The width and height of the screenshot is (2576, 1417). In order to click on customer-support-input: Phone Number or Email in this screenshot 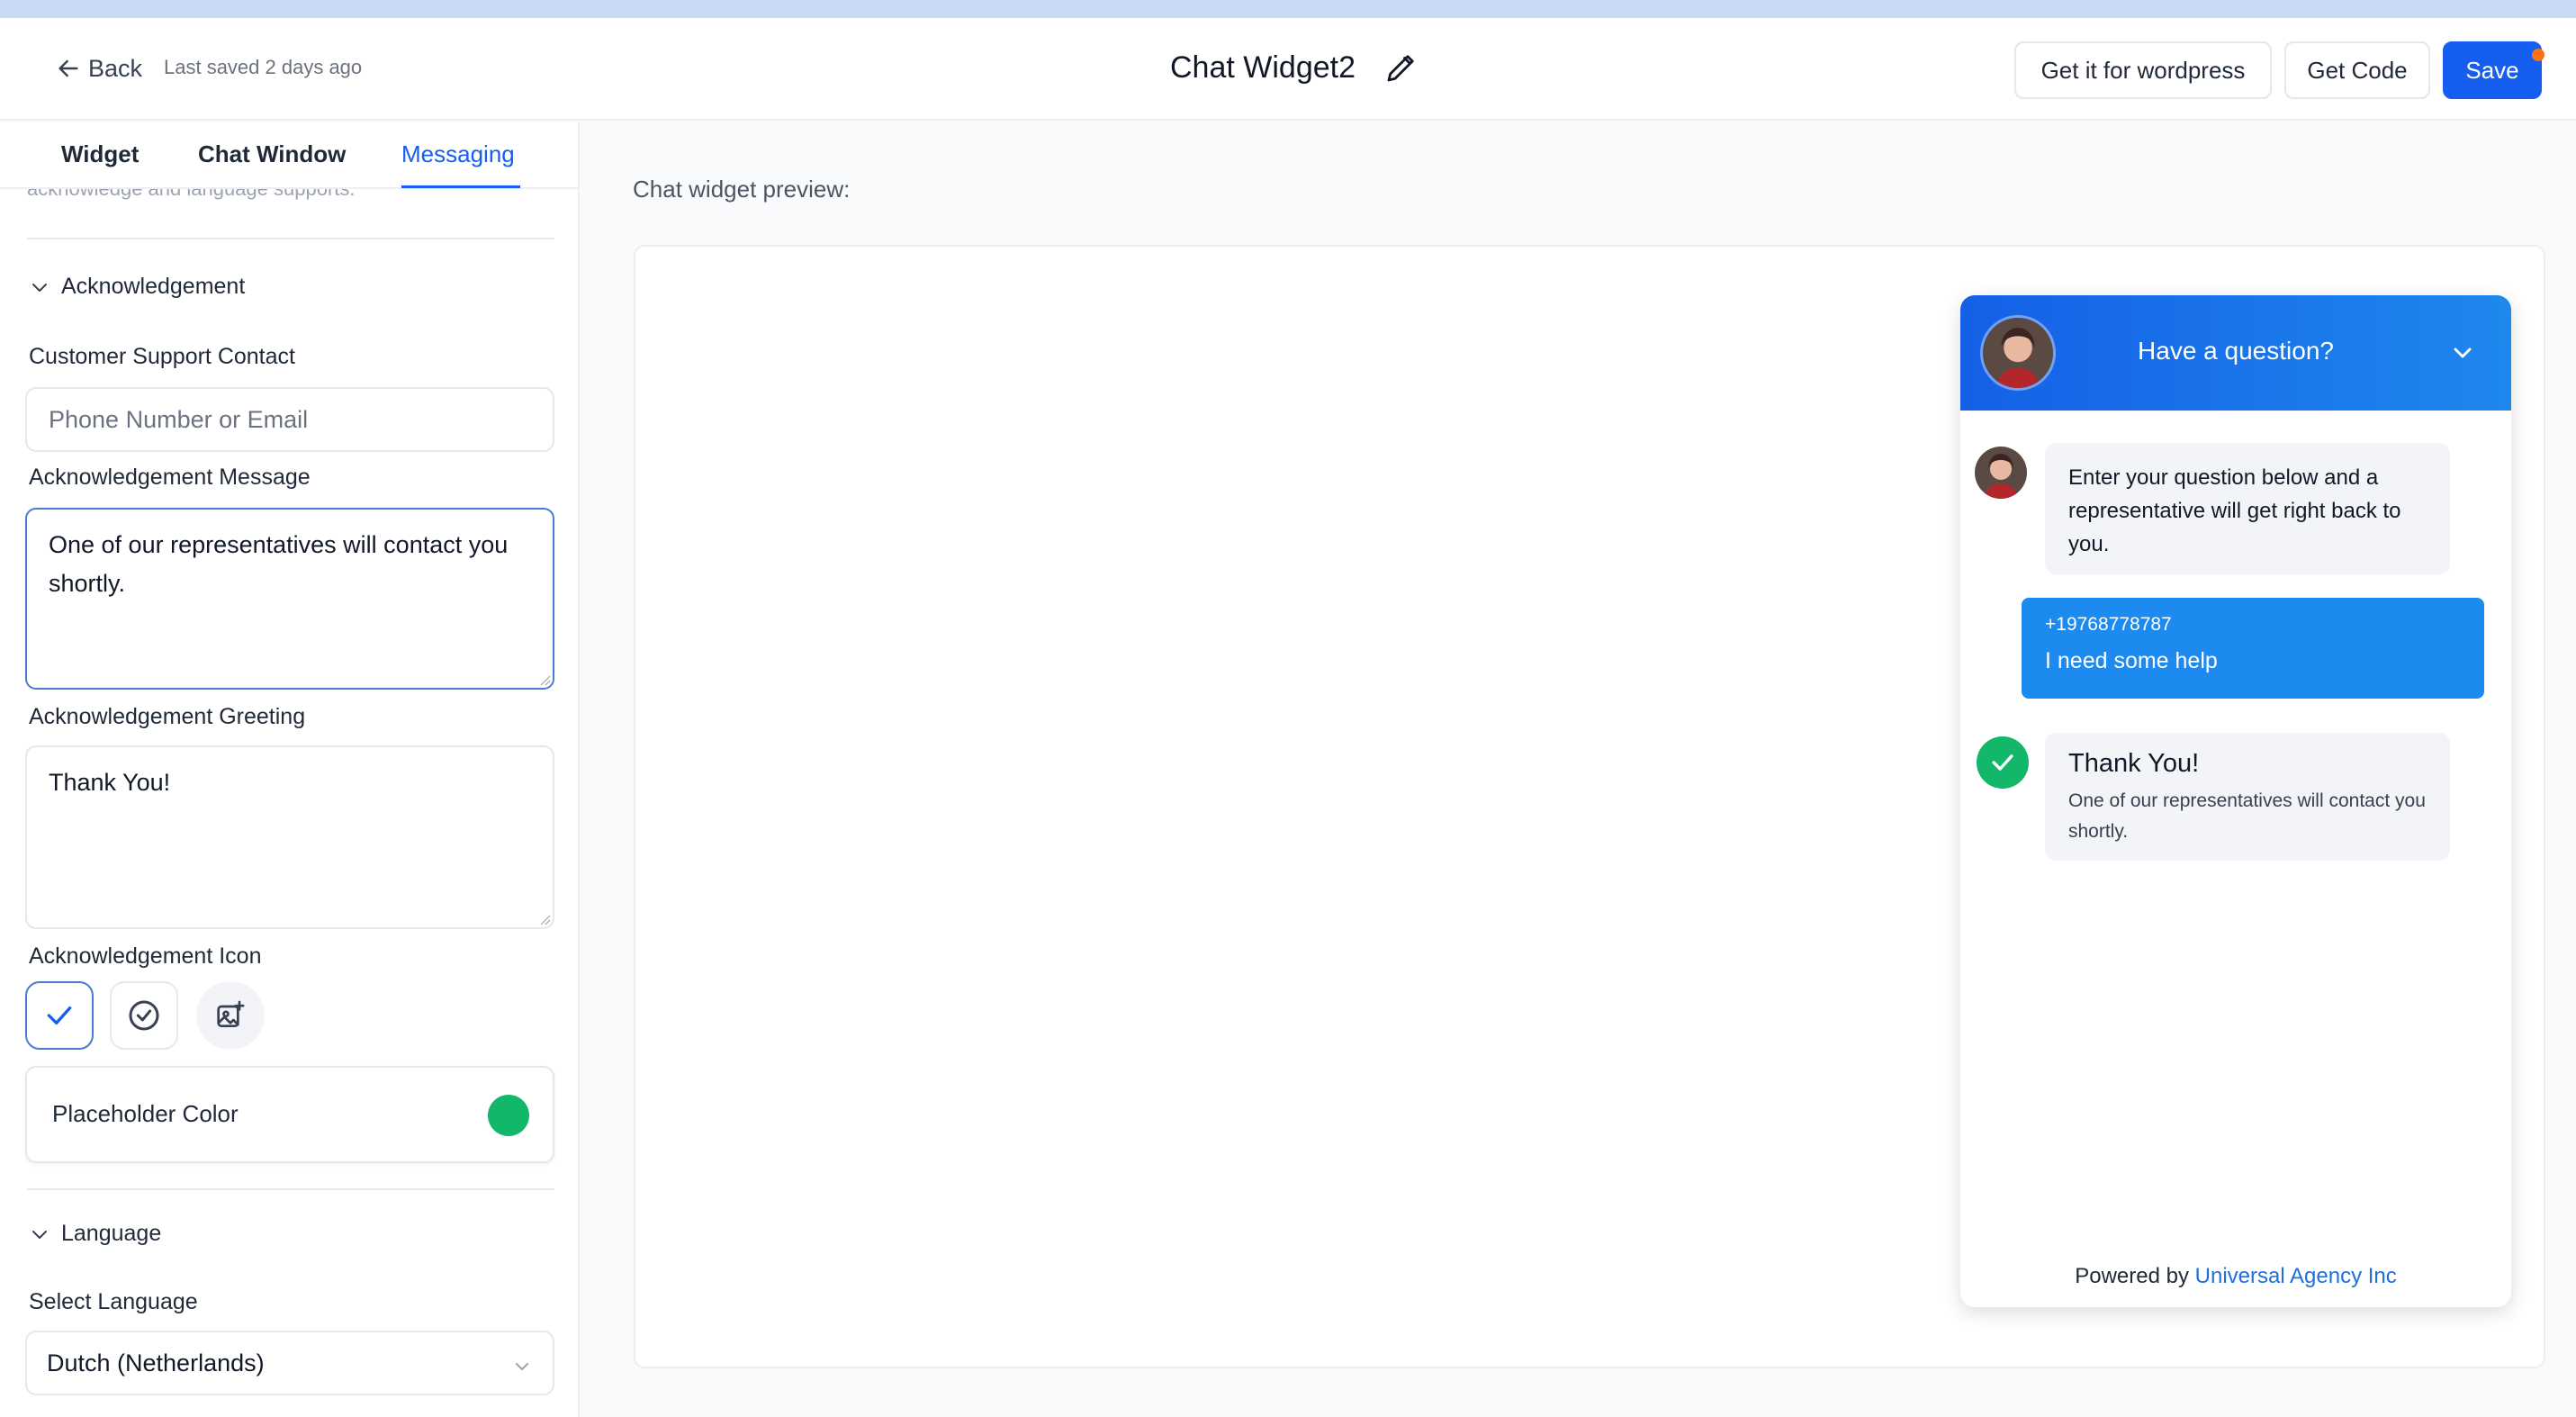, I will do `click(289, 419)`.